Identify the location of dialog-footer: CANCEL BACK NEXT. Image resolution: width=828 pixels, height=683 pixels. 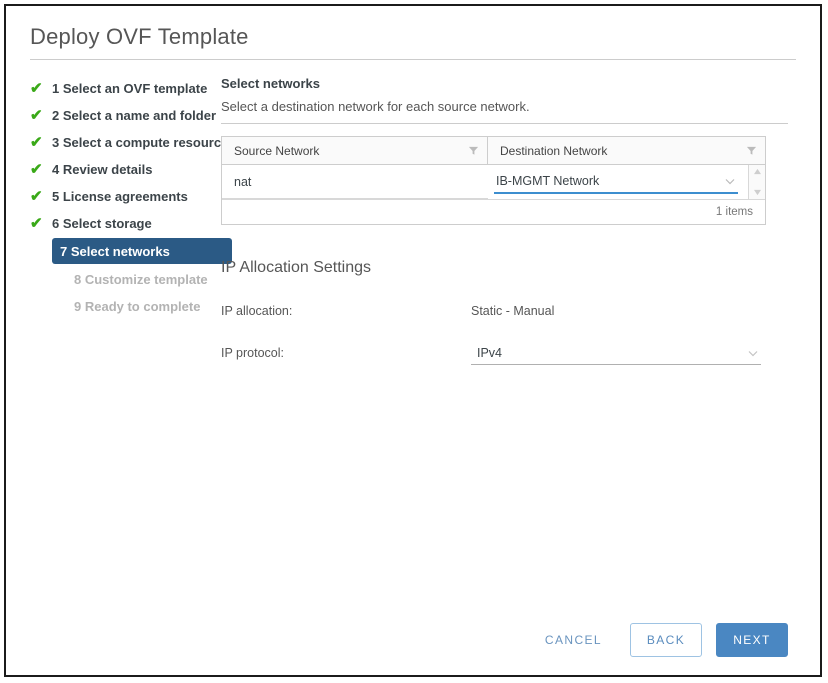
(413, 640).